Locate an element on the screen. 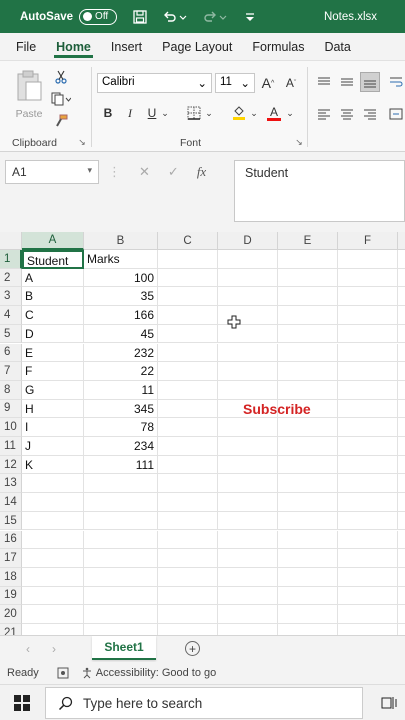 This screenshot has height=720, width=405. clipboard-launcher-icon: ↘ is located at coordinates (82, 142).